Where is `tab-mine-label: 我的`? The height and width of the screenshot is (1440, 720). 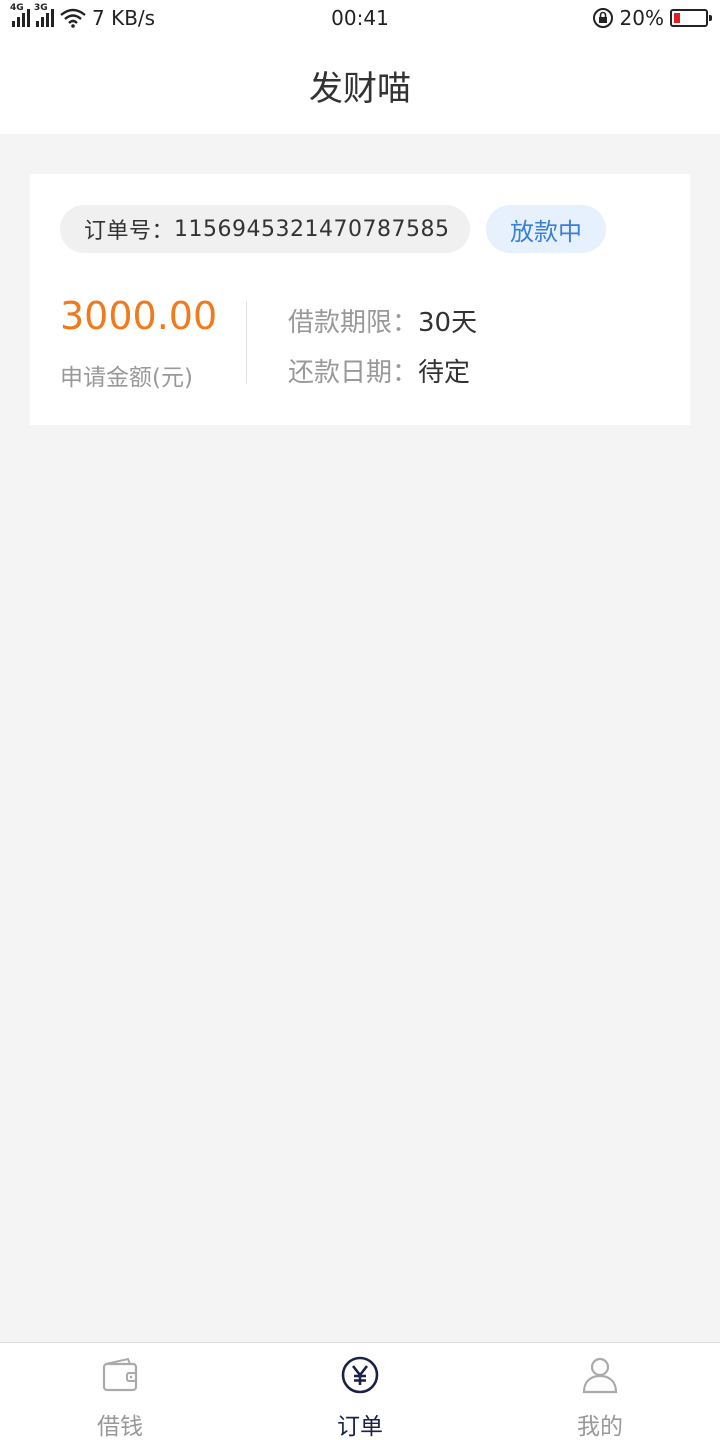
tab-mine-label: 我的 is located at coordinates (600, 1427).